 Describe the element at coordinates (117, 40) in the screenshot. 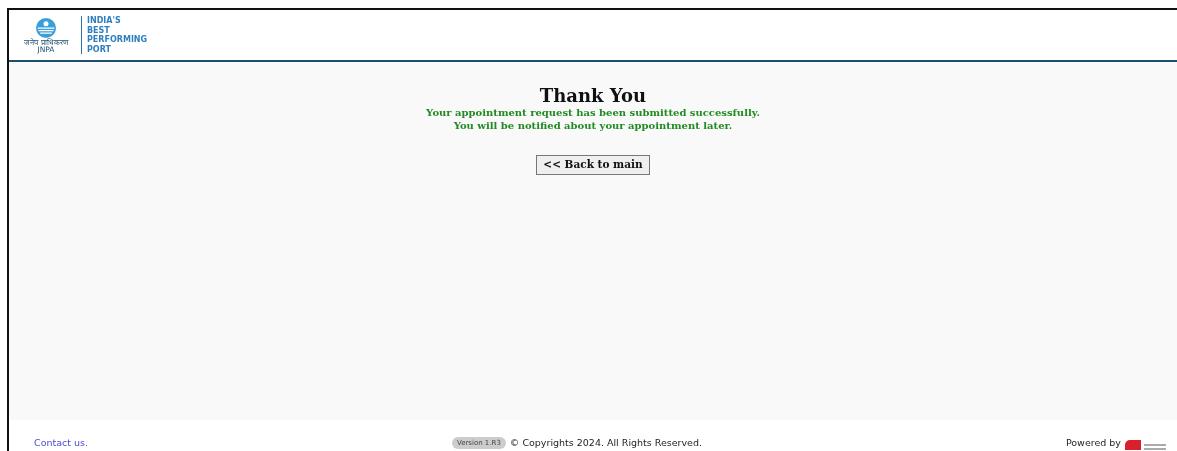

I see `tagline-text: PERFORMING` at that location.